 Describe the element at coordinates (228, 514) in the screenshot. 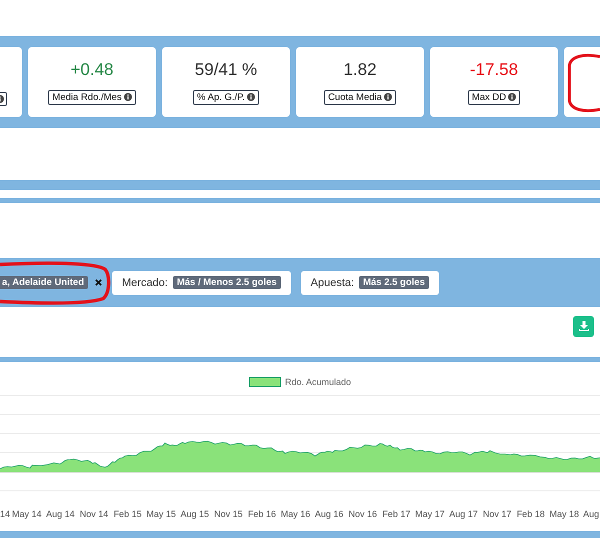

I see `axis-label: Nov 15` at that location.